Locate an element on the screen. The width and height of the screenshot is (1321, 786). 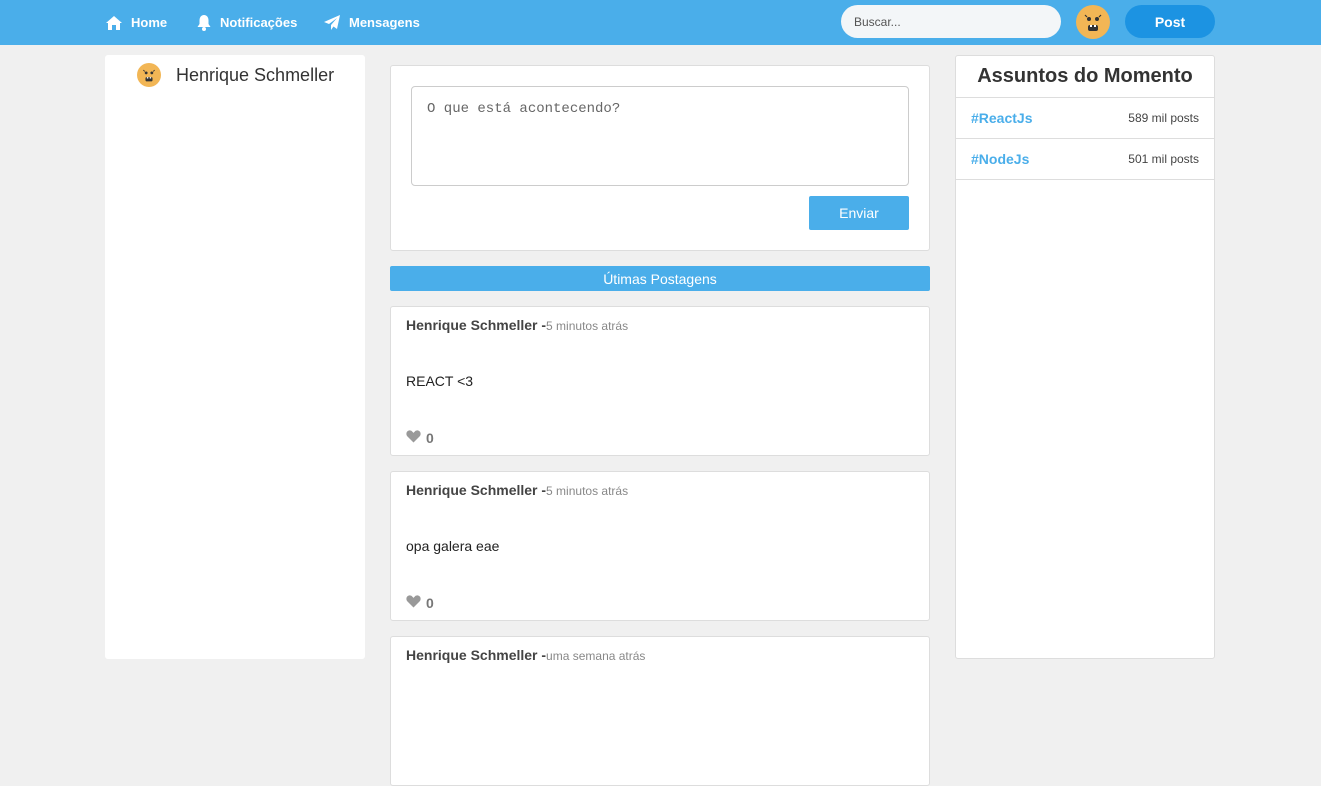
bell-icon is located at coordinates (204, 22).